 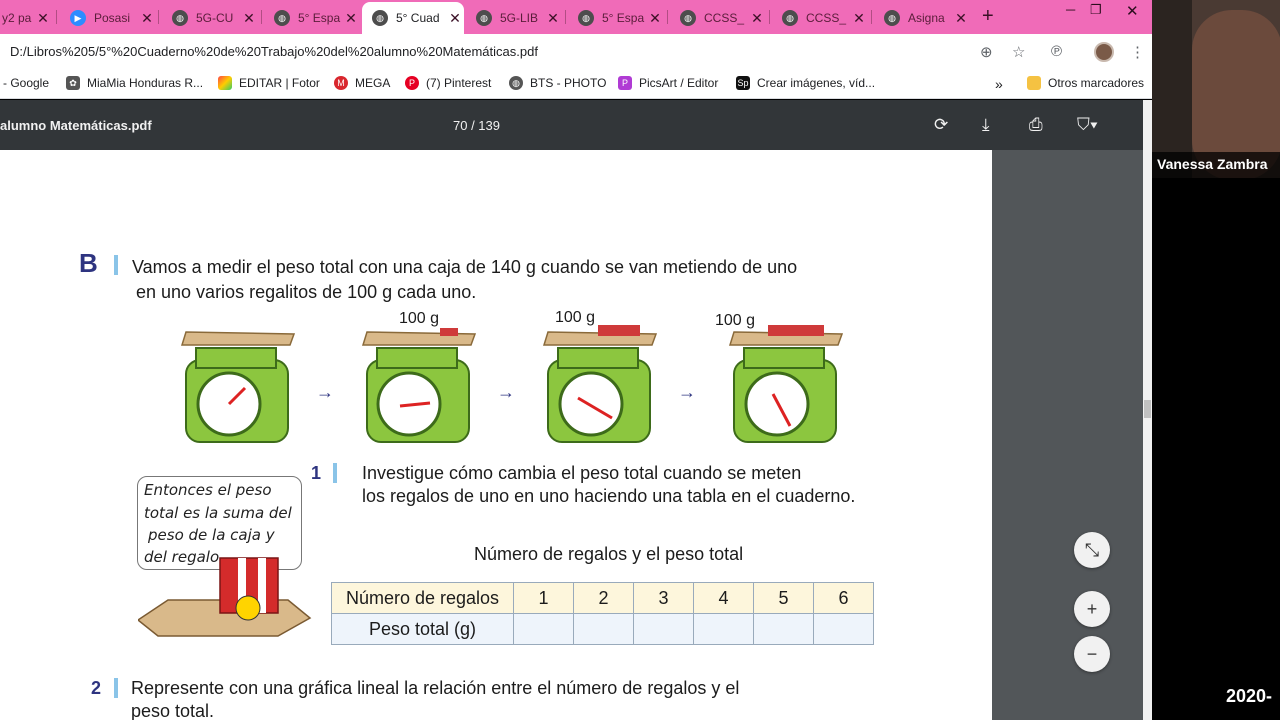 I want to click on pdf-title: alumno Matemáticas.pdf, so click(x=76, y=125).